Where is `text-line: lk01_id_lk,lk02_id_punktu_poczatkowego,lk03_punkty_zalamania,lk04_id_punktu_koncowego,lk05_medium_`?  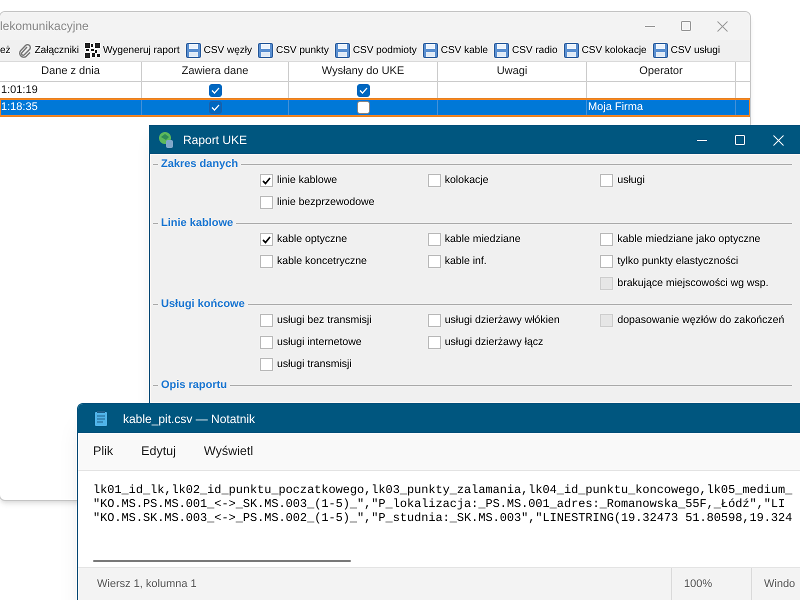
text-line: lk01_id_lk,lk02_id_punktu_poczatkowego,lk03_punkty_zalamania,lk04_id_punktu_koncowego,lk05_medium_ is located at coordinates (443, 490).